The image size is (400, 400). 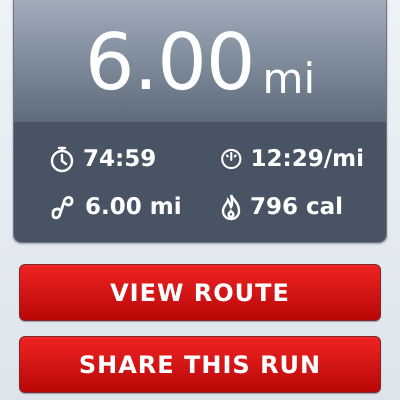 I want to click on action-button: VIEW ROUTE, so click(x=200, y=292).